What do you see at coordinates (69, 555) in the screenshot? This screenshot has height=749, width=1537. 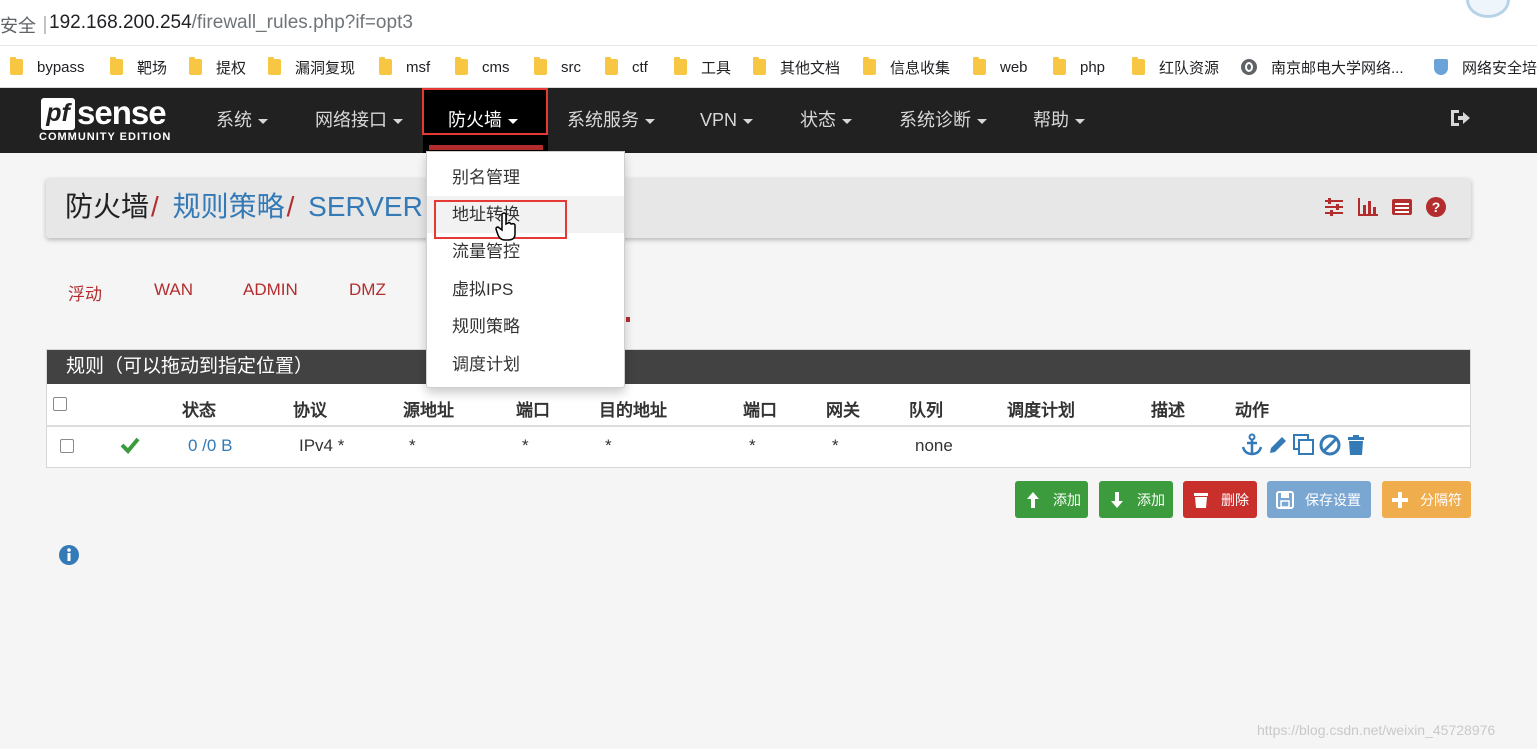 I see `info-icon` at bounding box center [69, 555].